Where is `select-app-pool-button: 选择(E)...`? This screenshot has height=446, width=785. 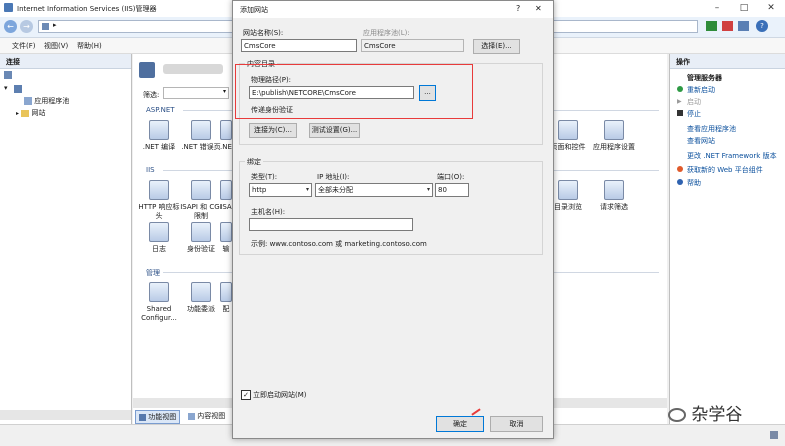 select-app-pool-button: 选择(E)... is located at coordinates (496, 46).